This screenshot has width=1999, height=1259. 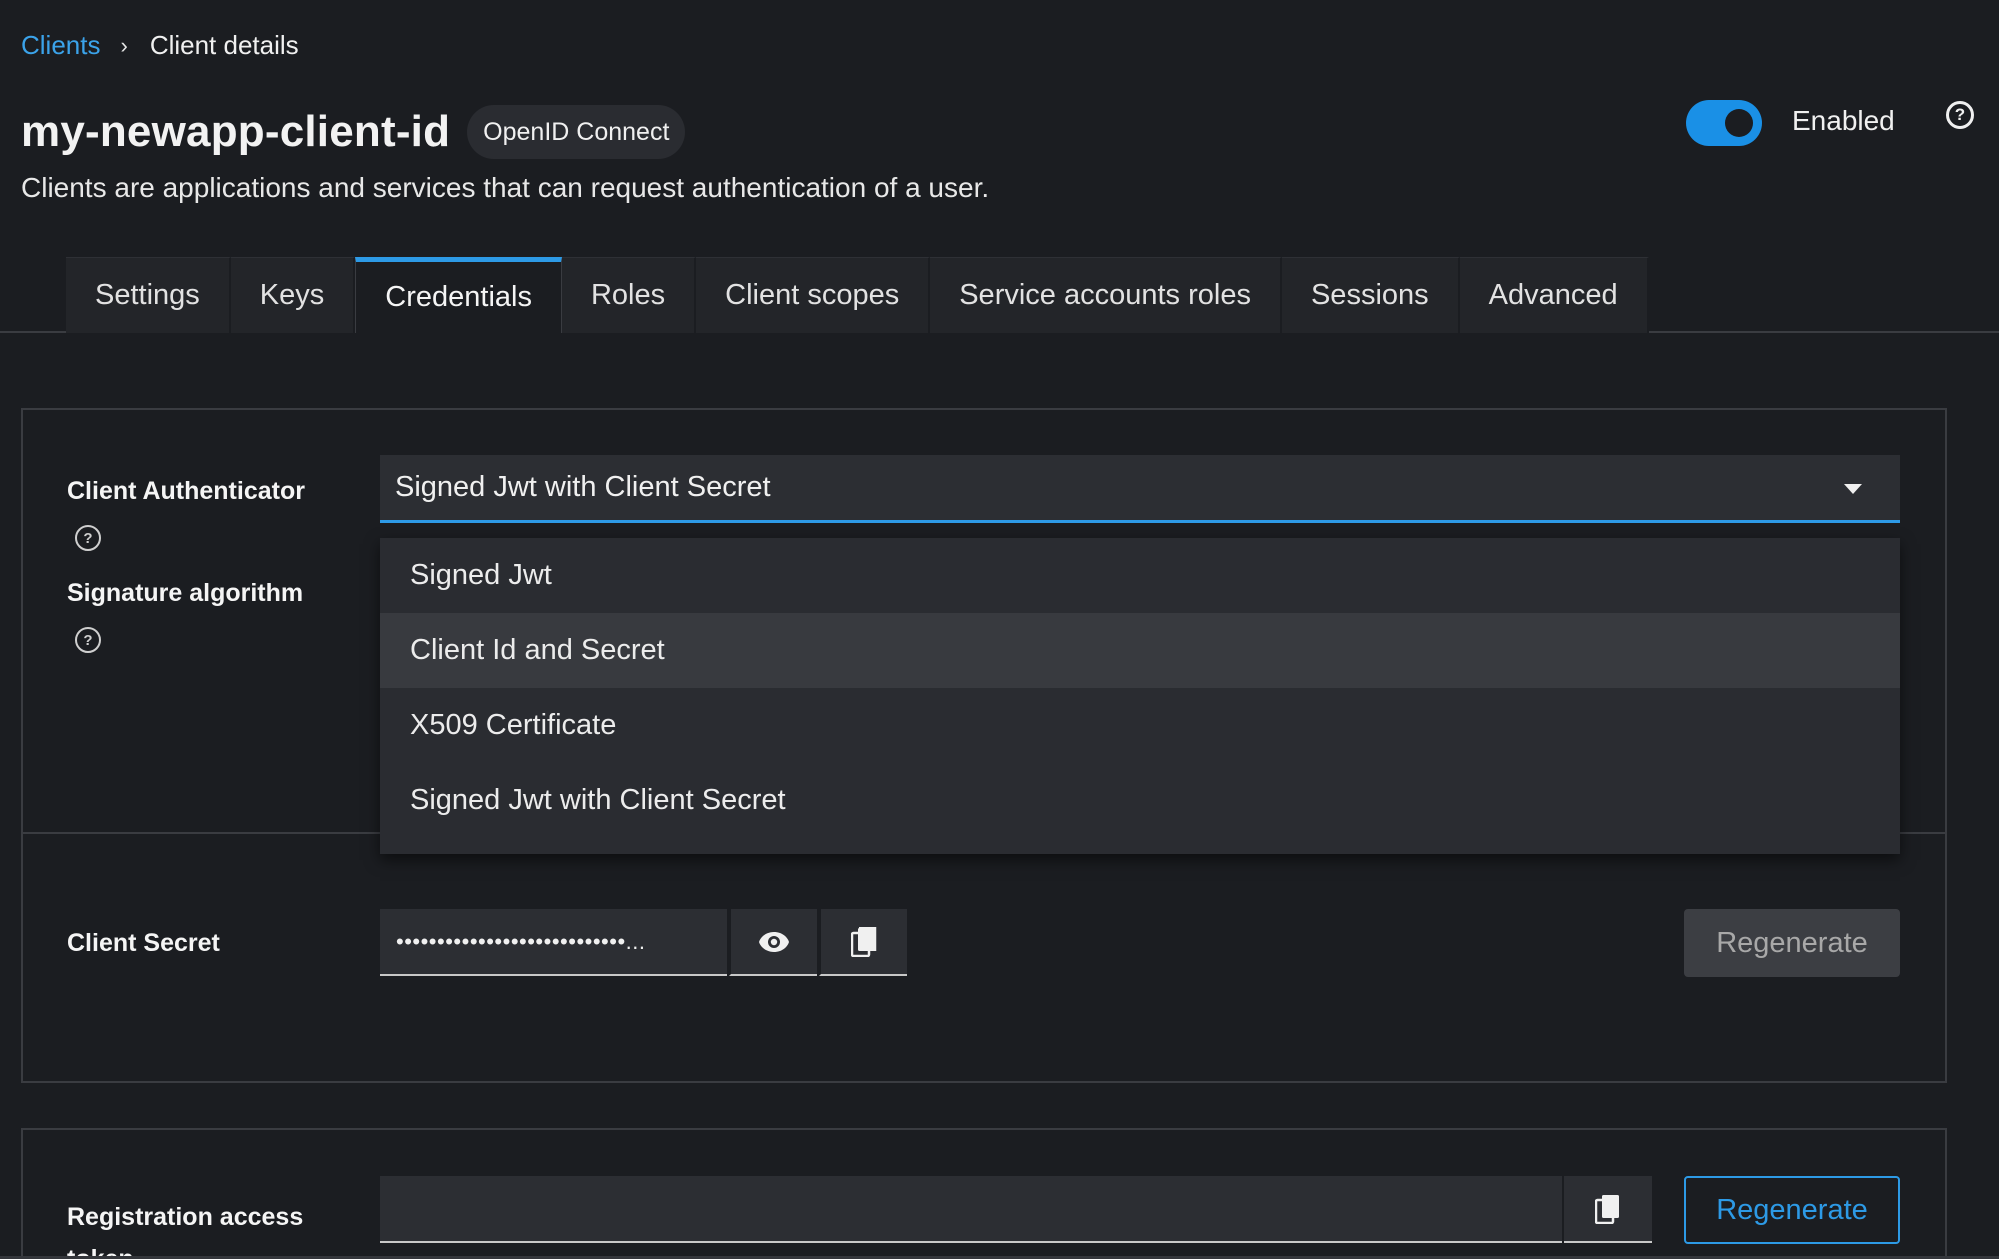 What do you see at coordinates (224, 45) in the screenshot?
I see `breadcrumb-current: Client details` at bounding box center [224, 45].